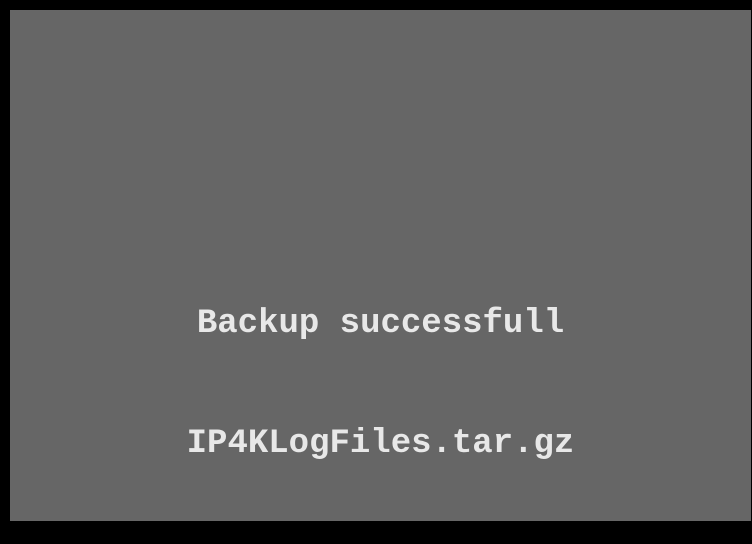  What do you see at coordinates (380, 324) in the screenshot?
I see `backup-status-text: Backup successfull` at bounding box center [380, 324].